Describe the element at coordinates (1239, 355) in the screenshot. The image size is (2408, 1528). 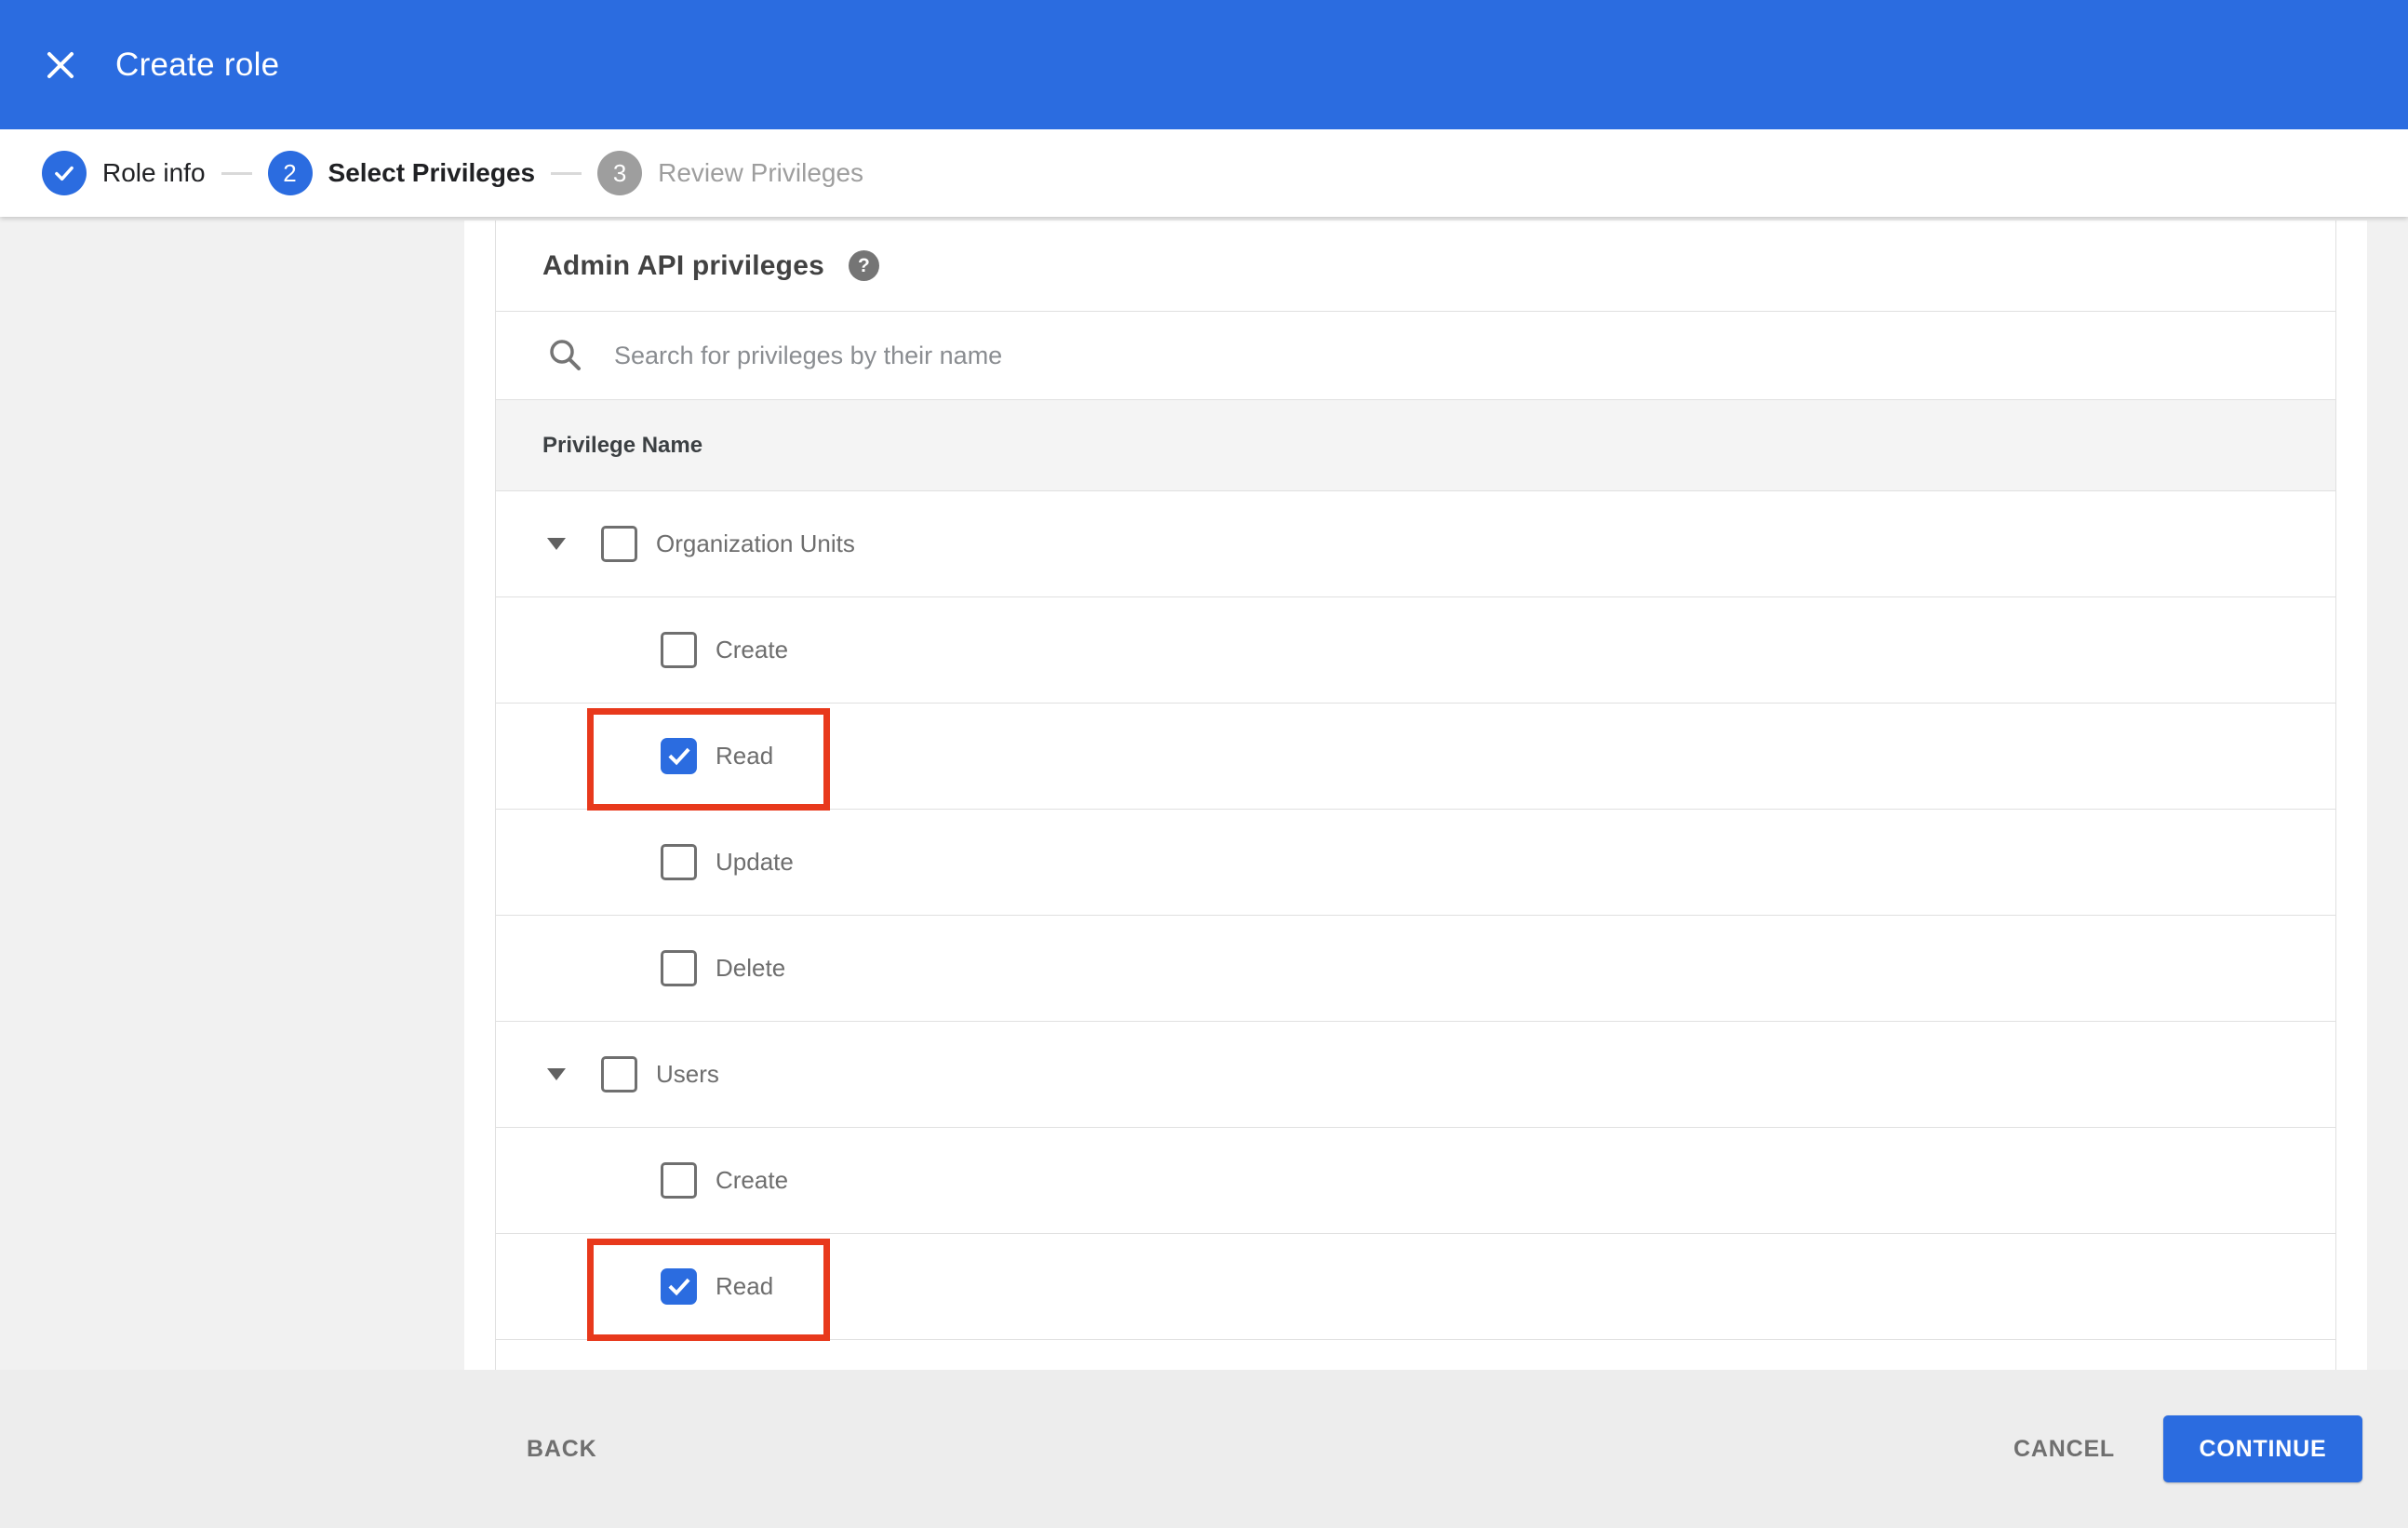
I see `search-input` at that location.